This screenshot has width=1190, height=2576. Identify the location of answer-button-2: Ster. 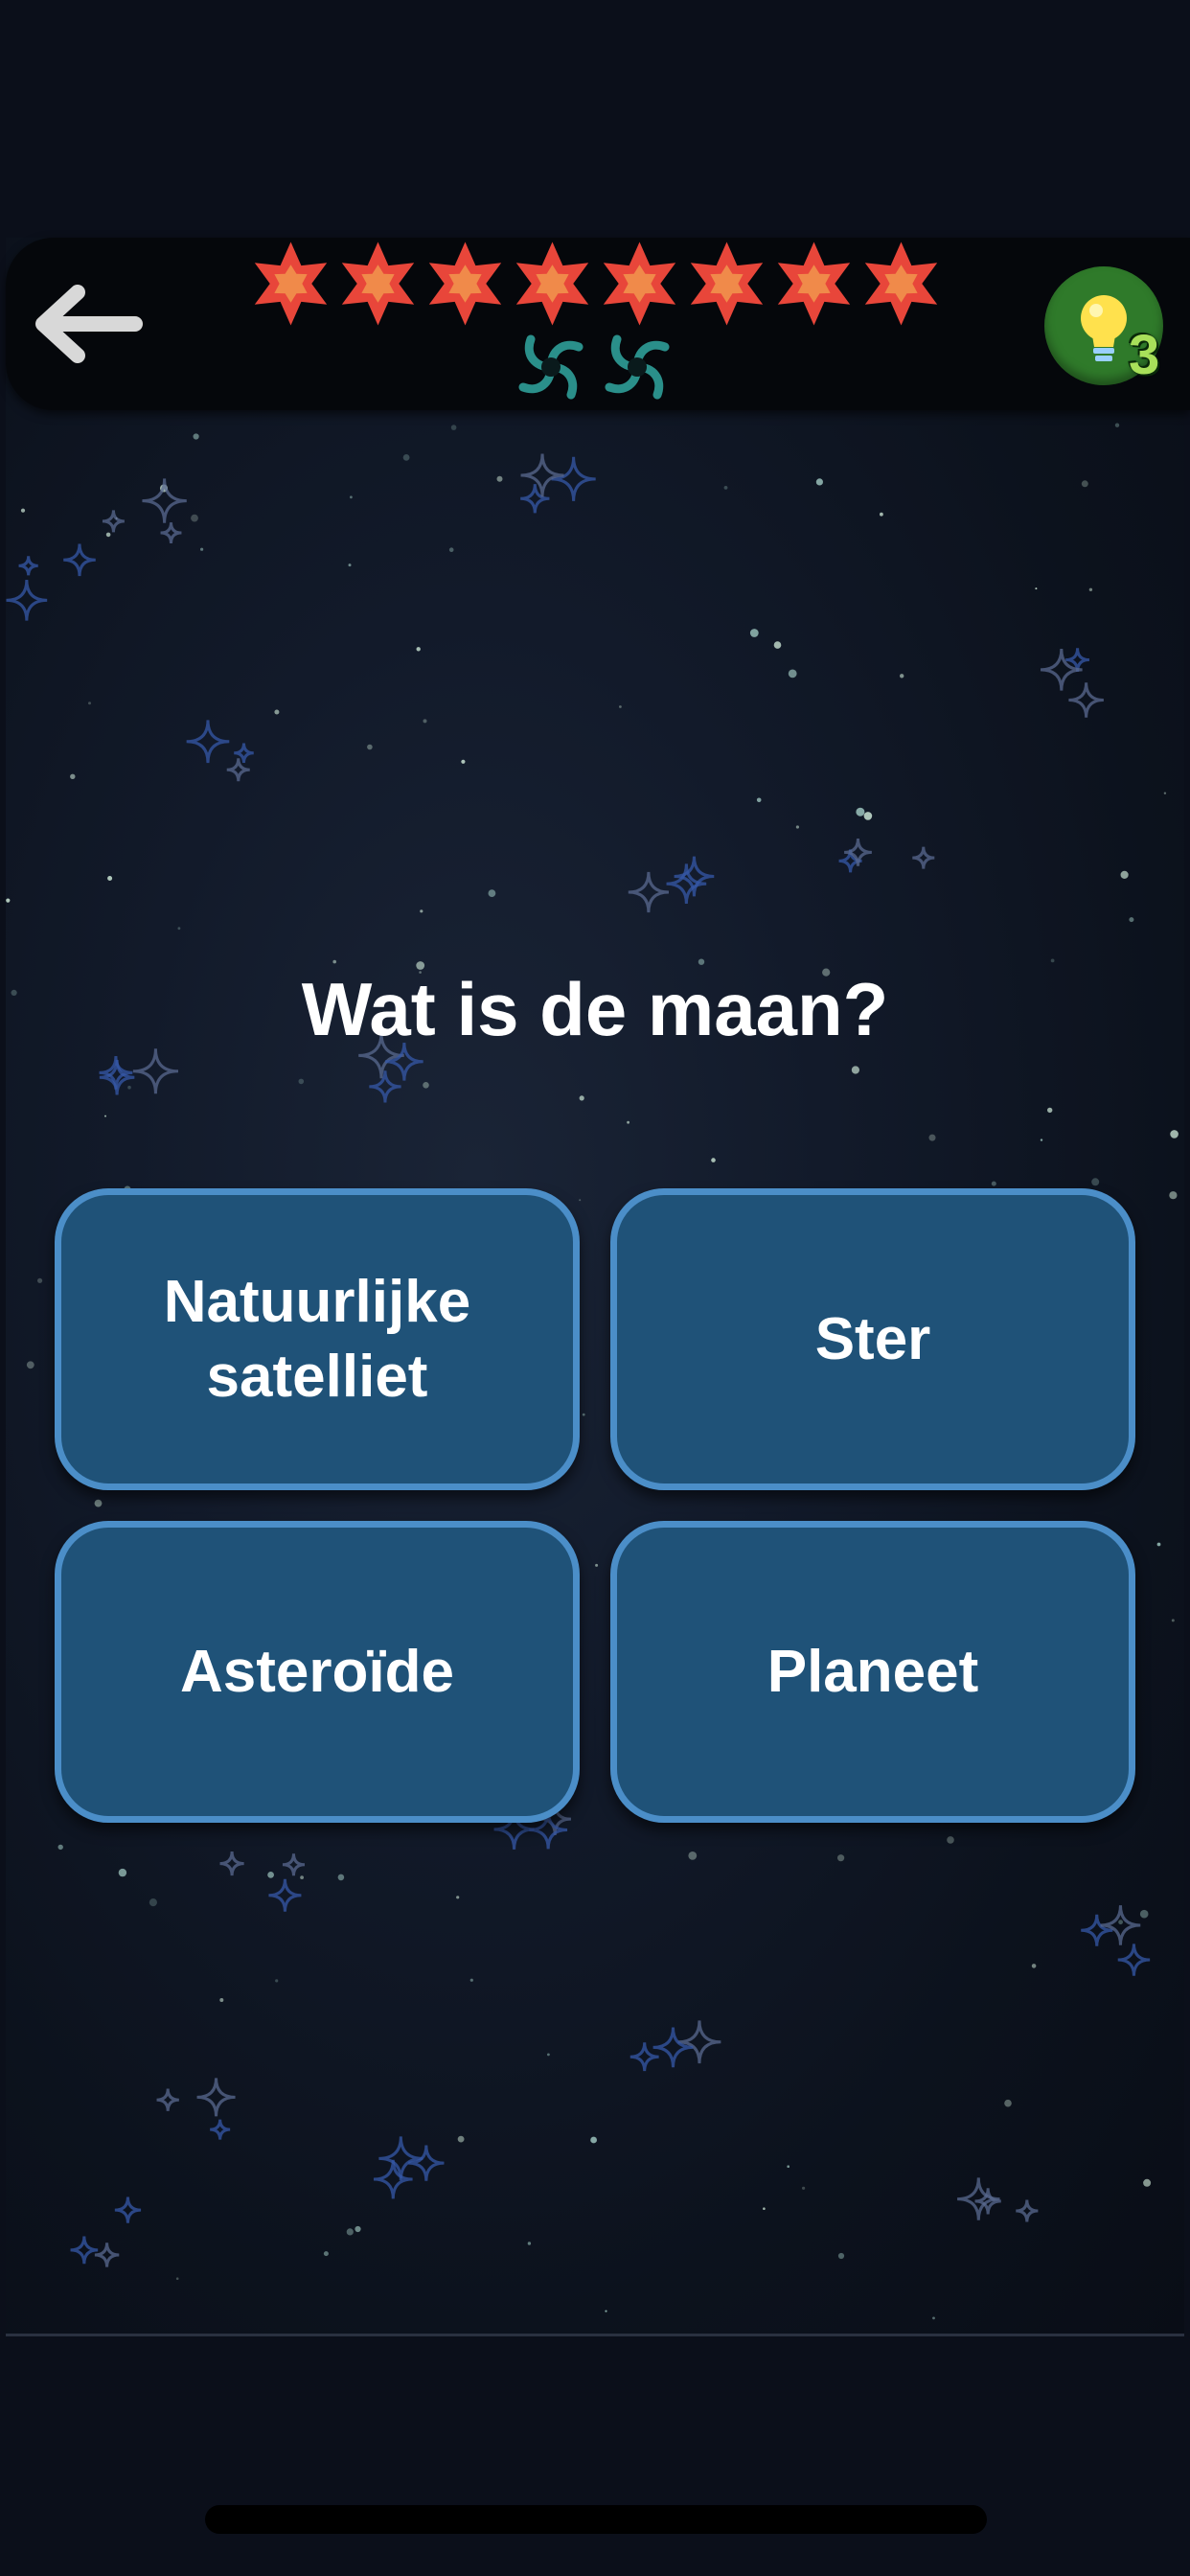
(873, 1339).